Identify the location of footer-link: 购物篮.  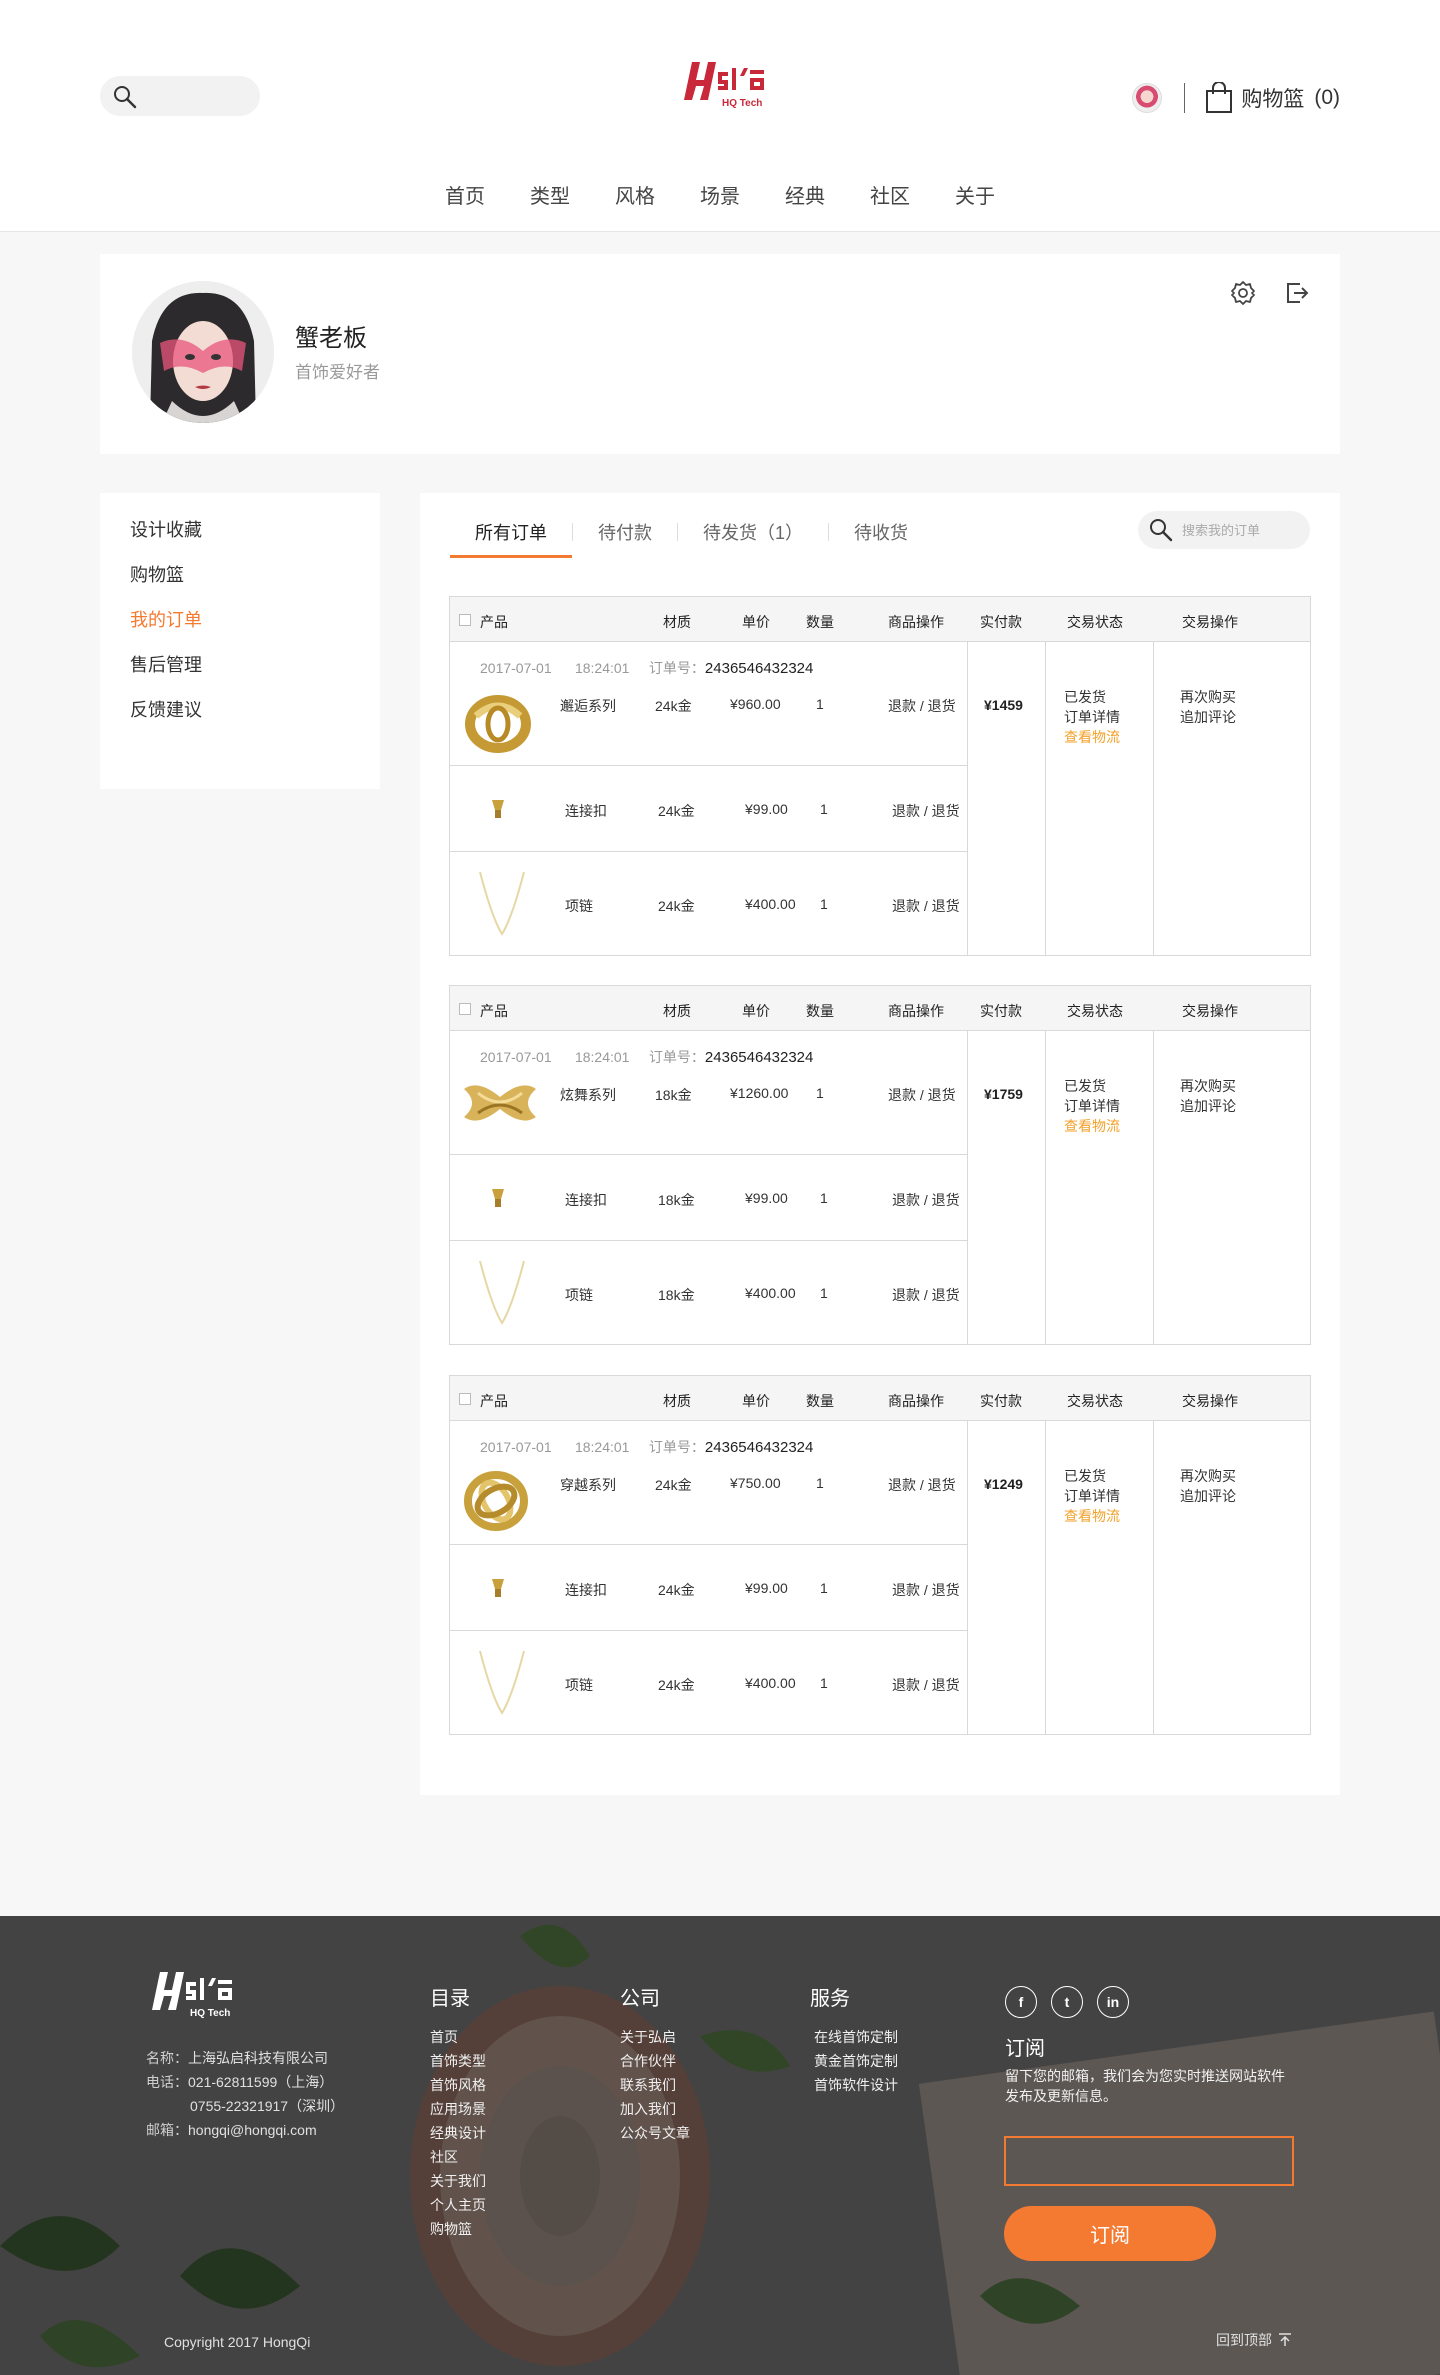
(458, 2229).